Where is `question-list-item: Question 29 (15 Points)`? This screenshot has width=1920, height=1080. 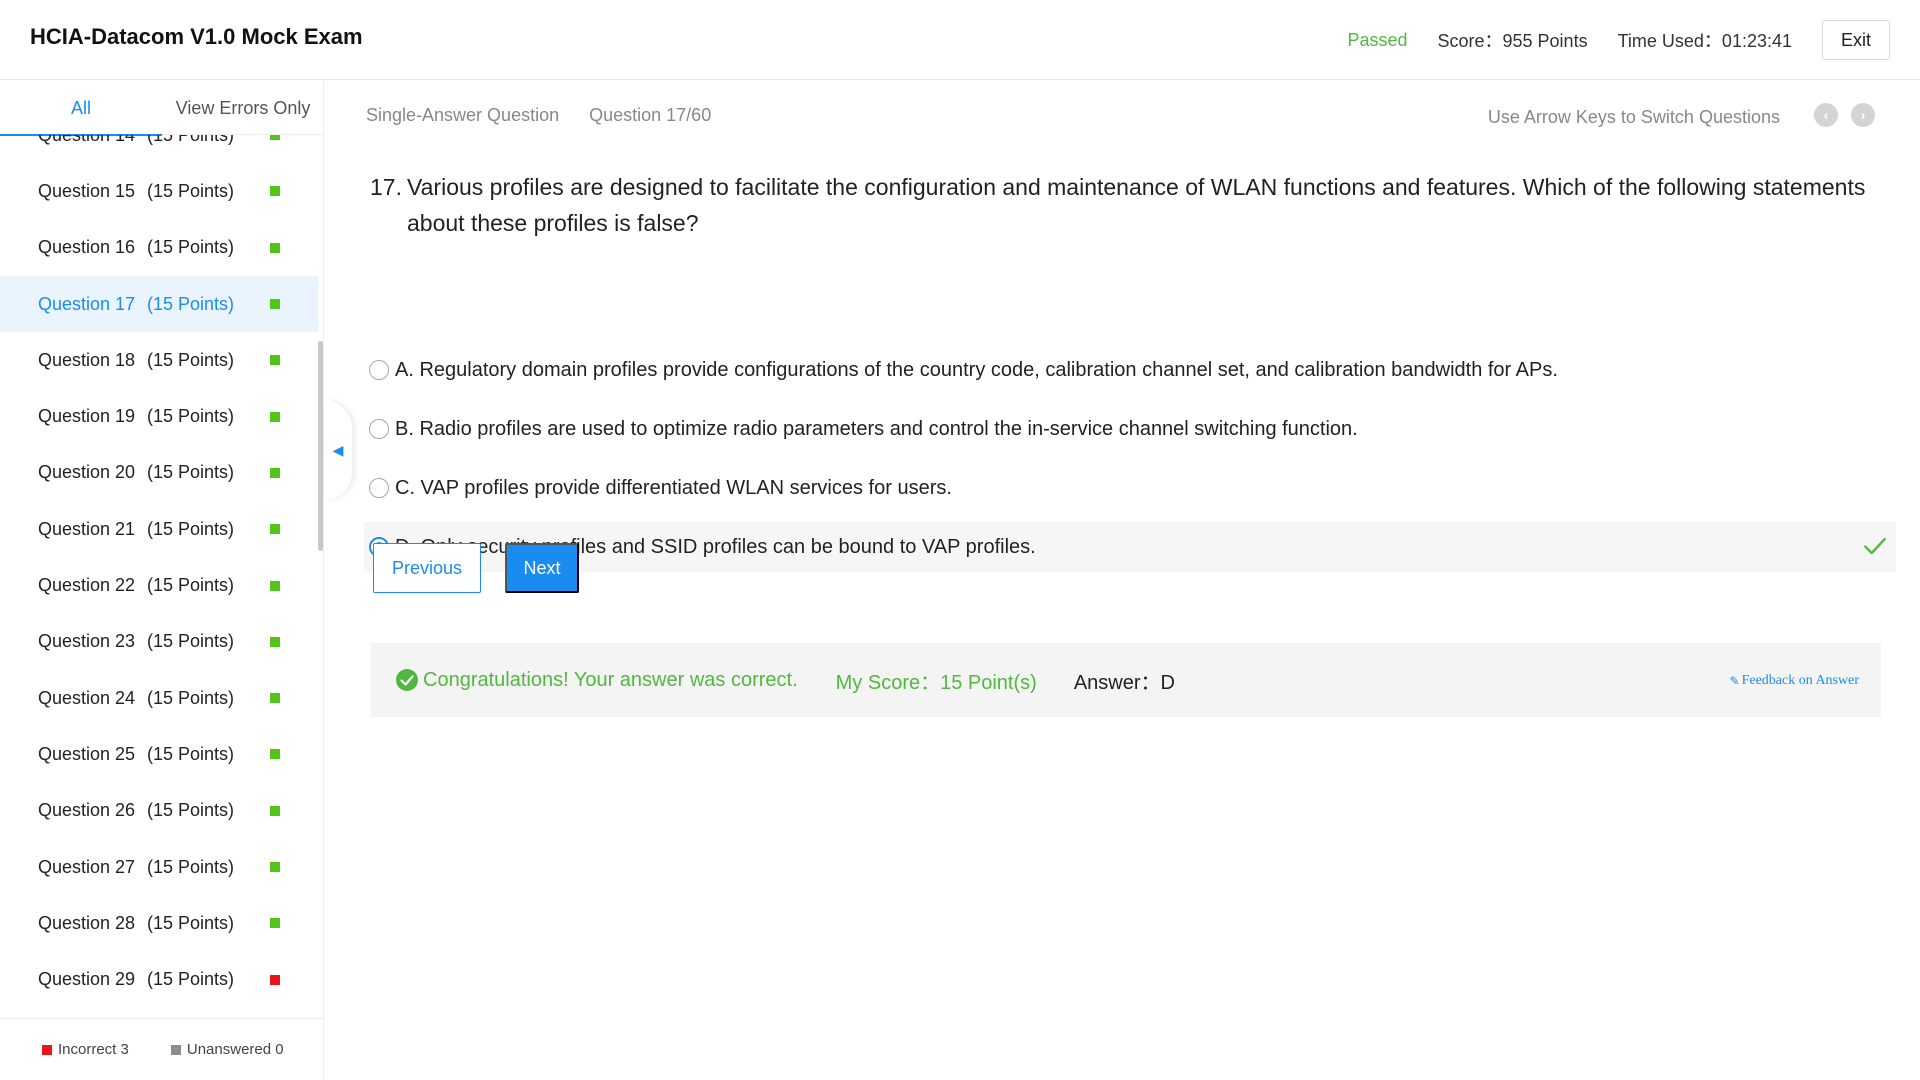 question-list-item: Question 29 (15 Points) is located at coordinates (159, 976).